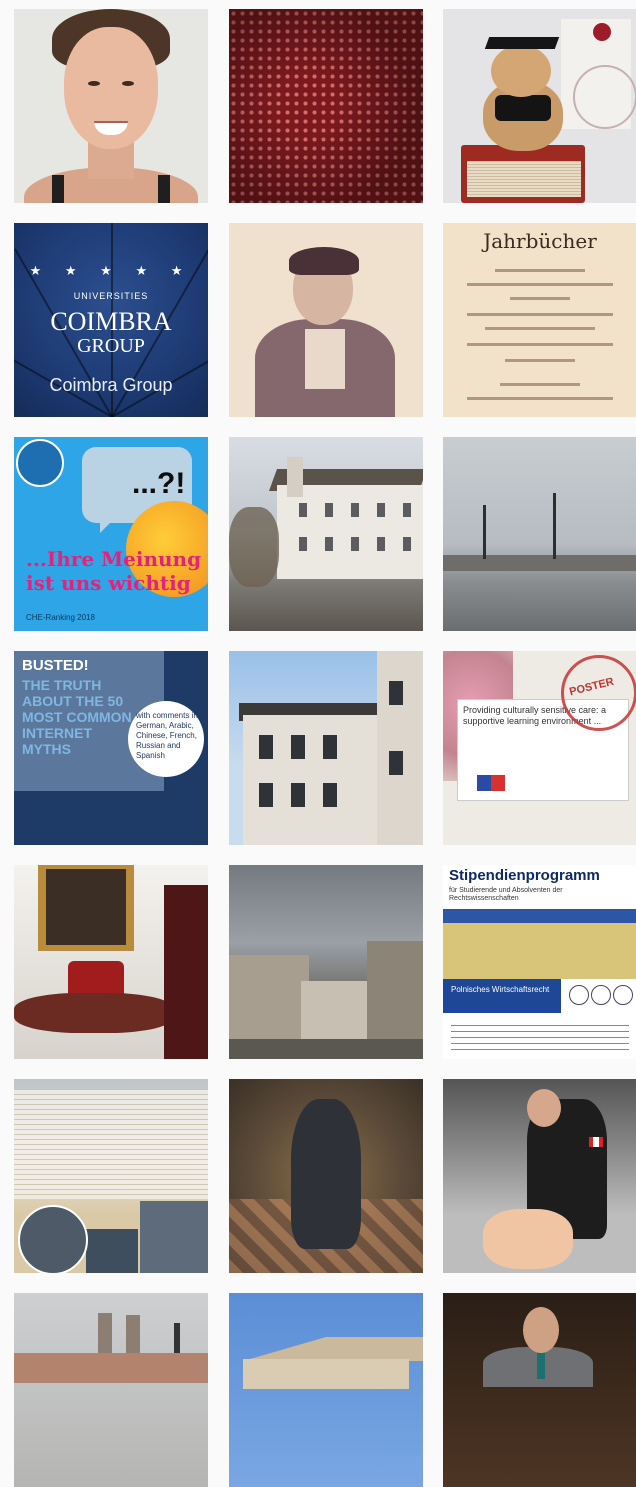 The width and height of the screenshot is (636, 1487). What do you see at coordinates (326, 1390) in the screenshot?
I see `grid-tile-classical` at bounding box center [326, 1390].